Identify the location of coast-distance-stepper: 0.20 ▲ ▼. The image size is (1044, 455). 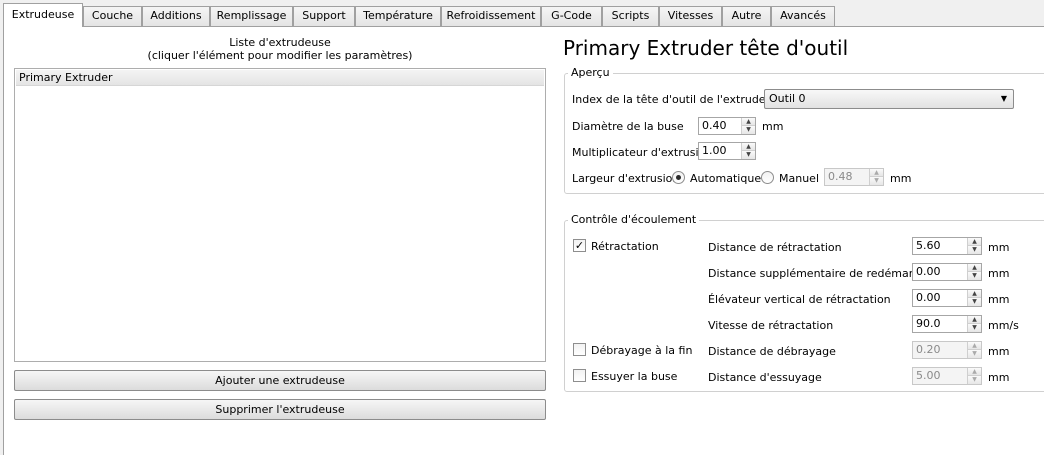
(947, 350).